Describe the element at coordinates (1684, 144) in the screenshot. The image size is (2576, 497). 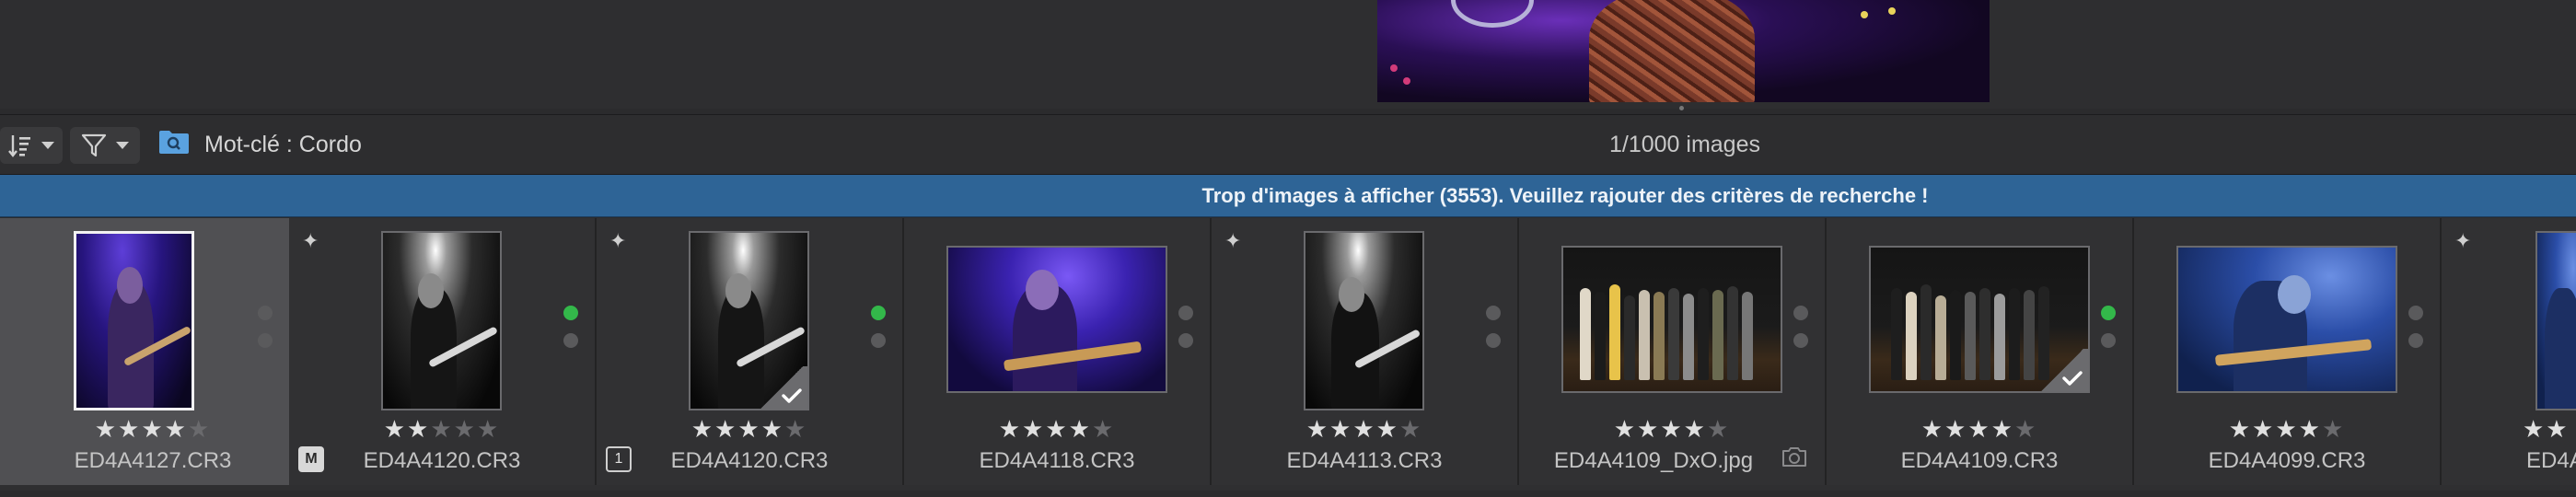
I see `image-count: 1/1000 images` at that location.